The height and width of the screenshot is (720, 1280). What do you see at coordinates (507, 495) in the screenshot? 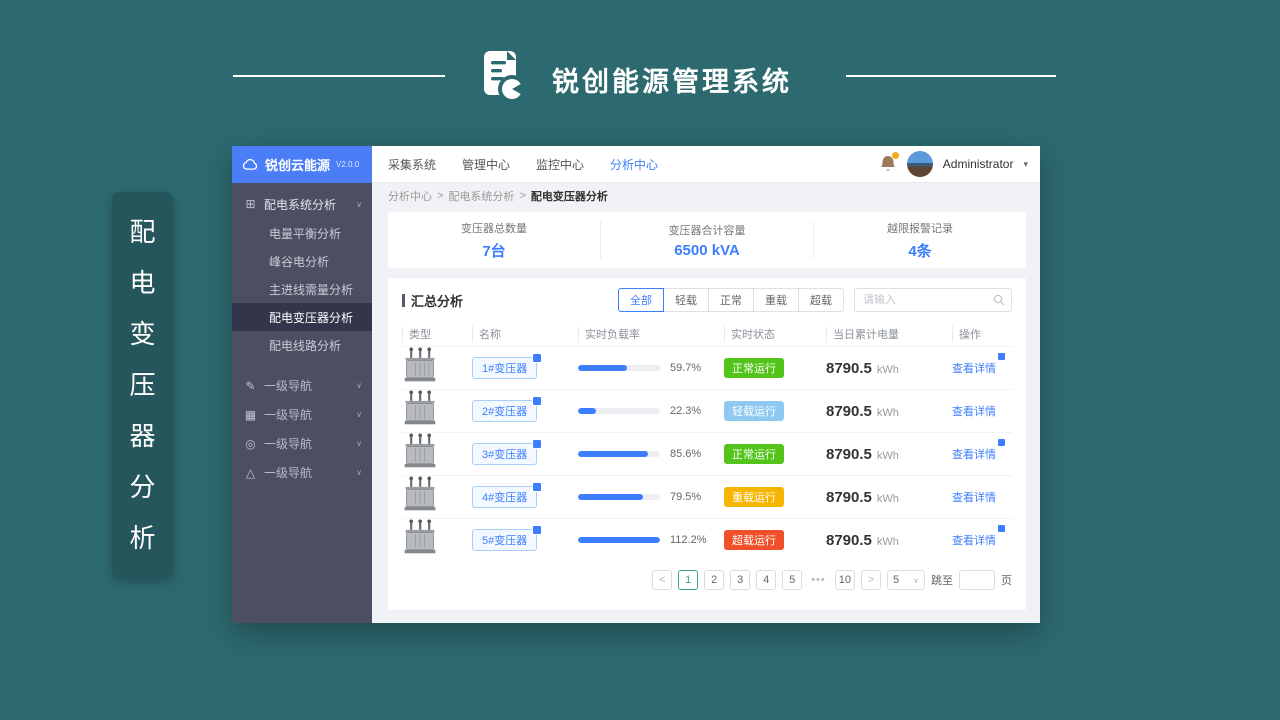
I see `transformer-name-button: 4#变压器` at bounding box center [507, 495].